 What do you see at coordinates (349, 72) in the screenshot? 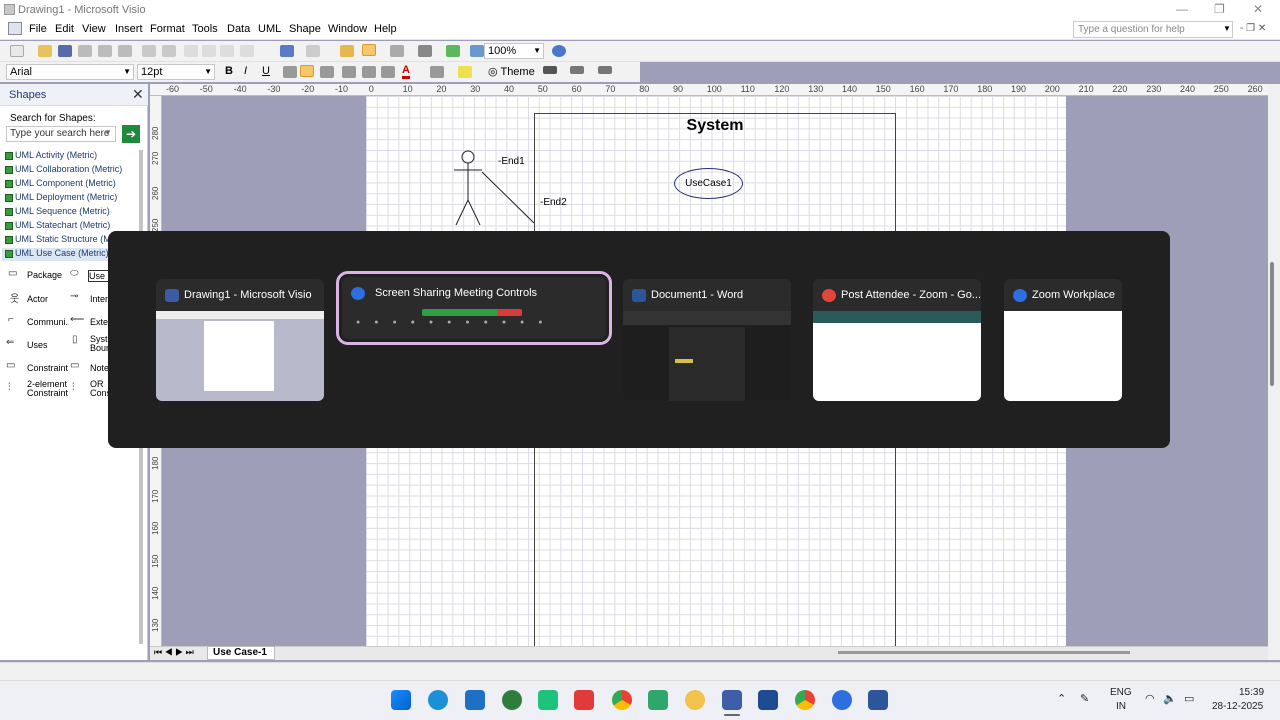
I see `bullets-icon` at bounding box center [349, 72].